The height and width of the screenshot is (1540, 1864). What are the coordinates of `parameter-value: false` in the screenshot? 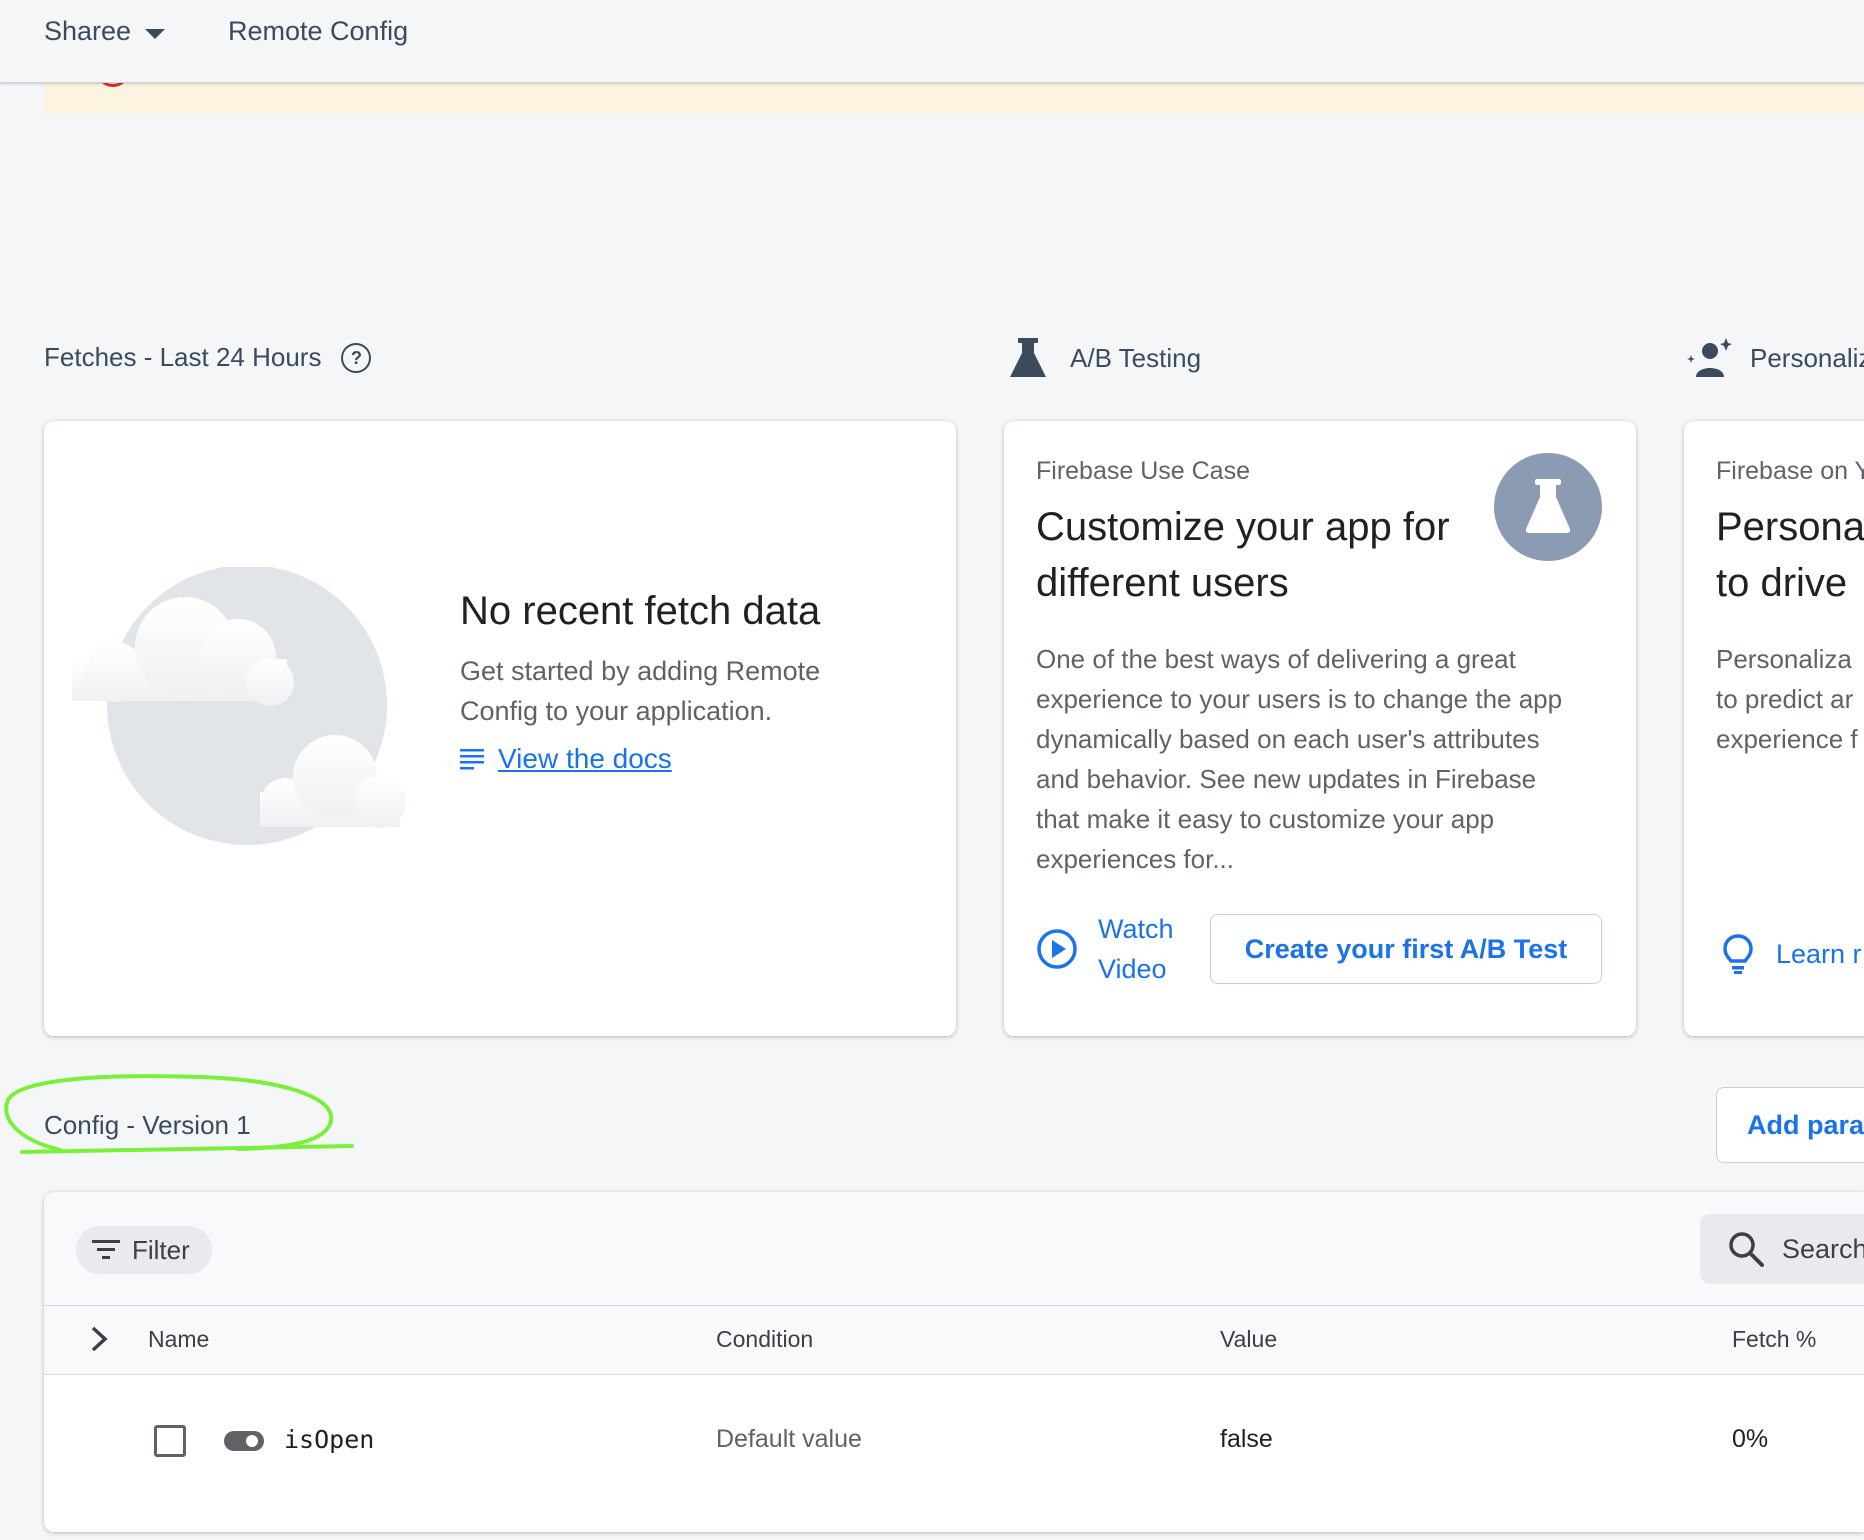 It's located at (1246, 1439).